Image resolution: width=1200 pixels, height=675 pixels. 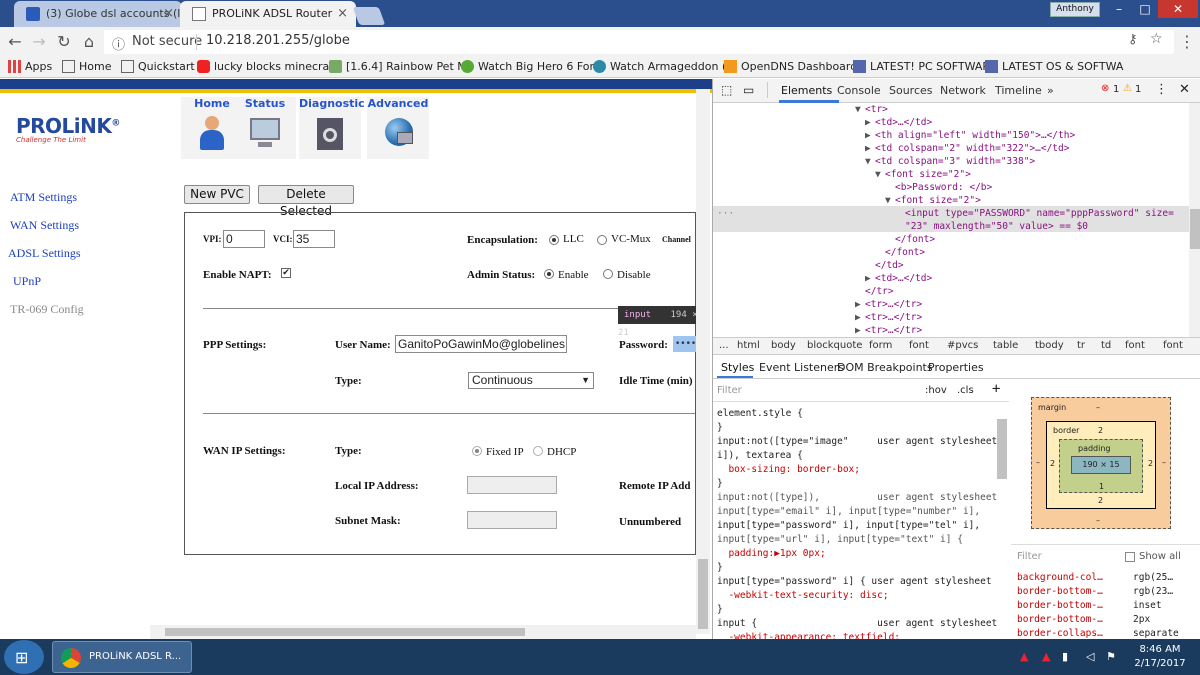 I want to click on bookmark-opendns: OpenDNS Dashboard, so click(x=790, y=67).